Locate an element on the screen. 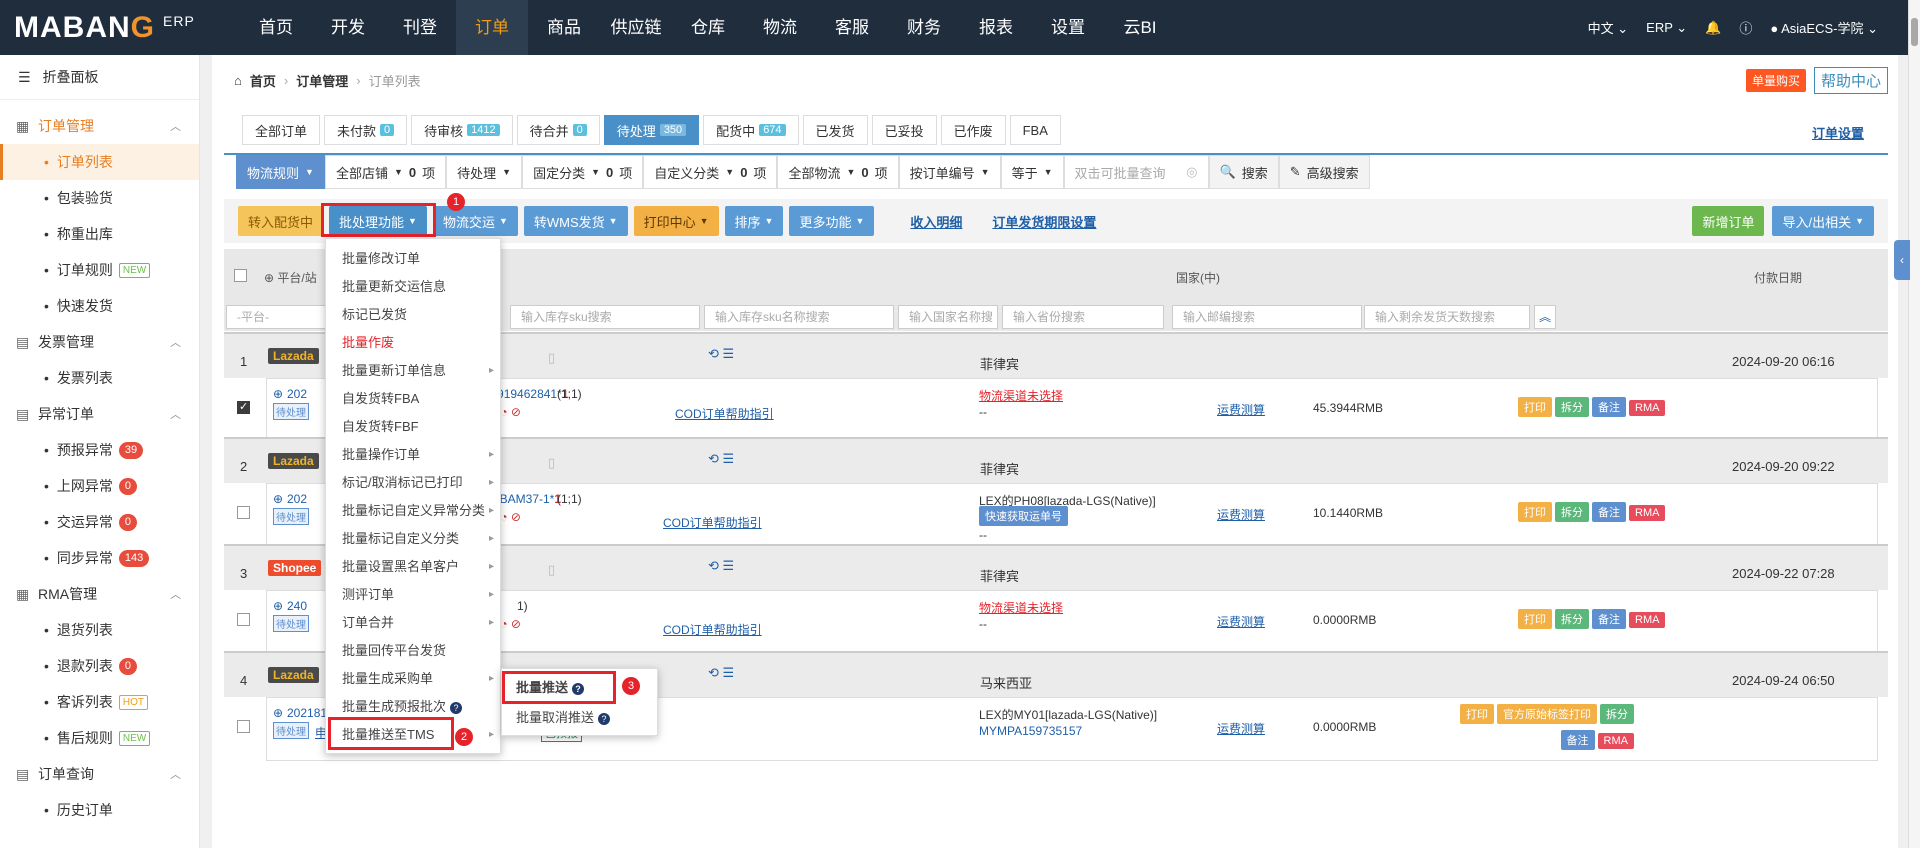 The width and height of the screenshot is (1920, 848). tab-0: 全部订单 is located at coordinates (281, 130).